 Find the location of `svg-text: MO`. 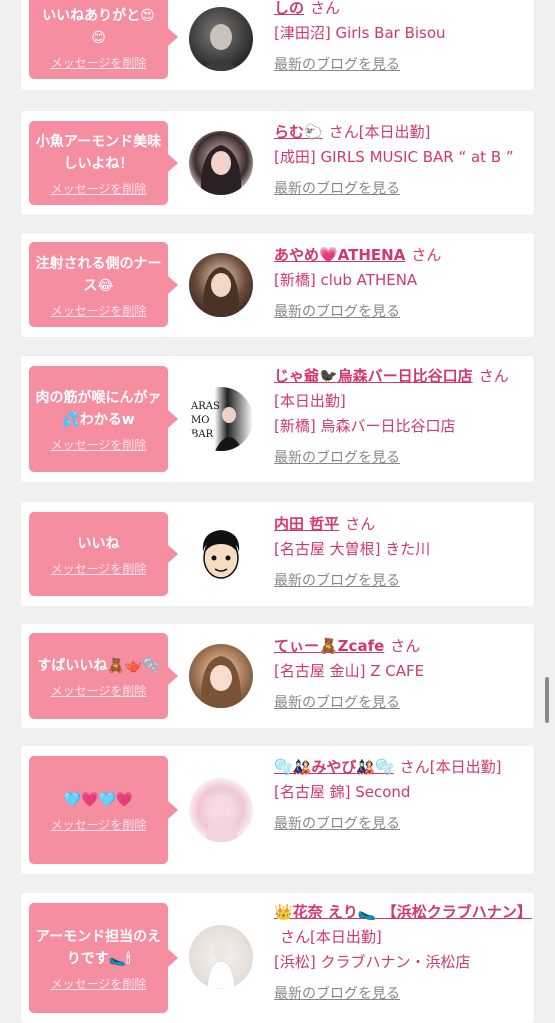

svg-text: MO is located at coordinates (200, 420).